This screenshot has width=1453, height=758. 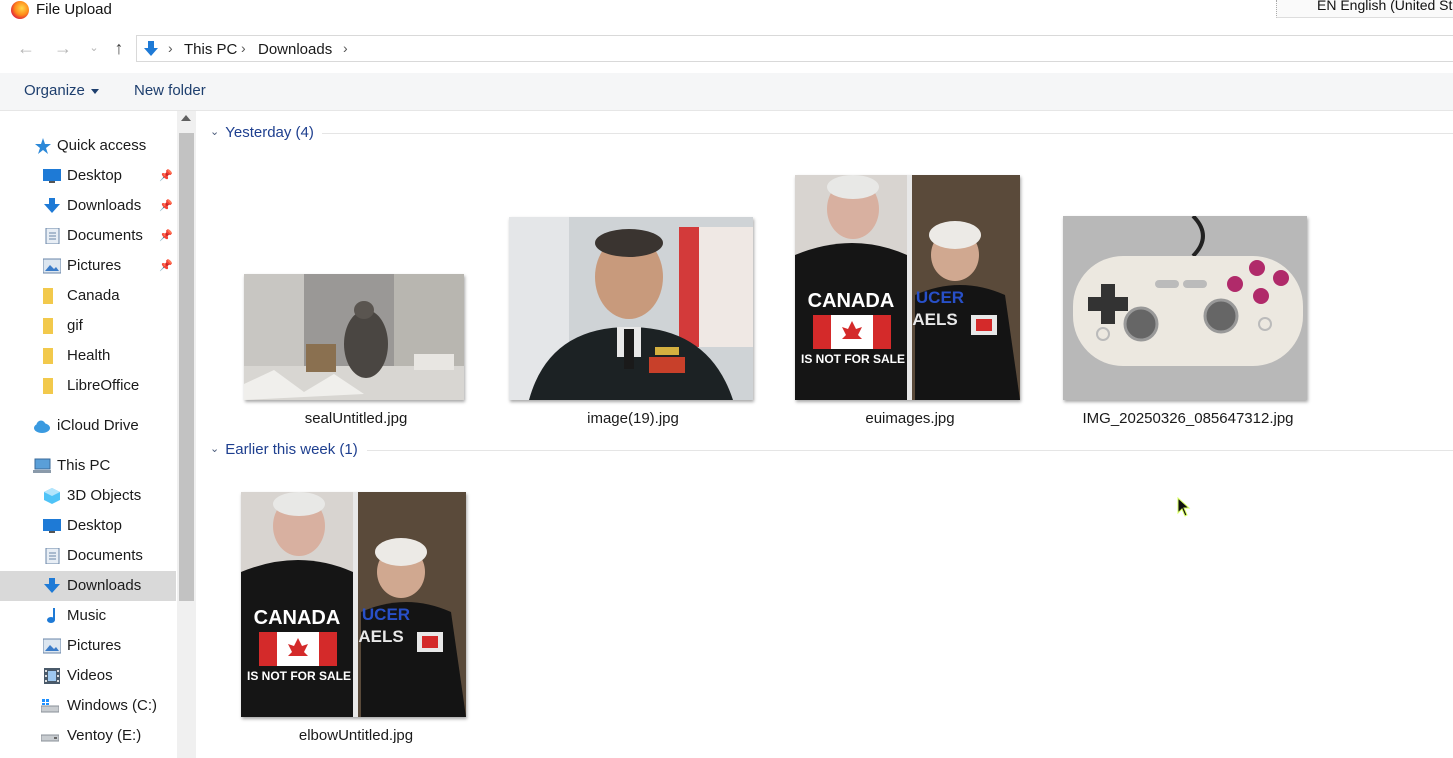 What do you see at coordinates (88, 386) in the screenshot?
I see `sidebar-item-libreoffice: LibreOffice` at bounding box center [88, 386].